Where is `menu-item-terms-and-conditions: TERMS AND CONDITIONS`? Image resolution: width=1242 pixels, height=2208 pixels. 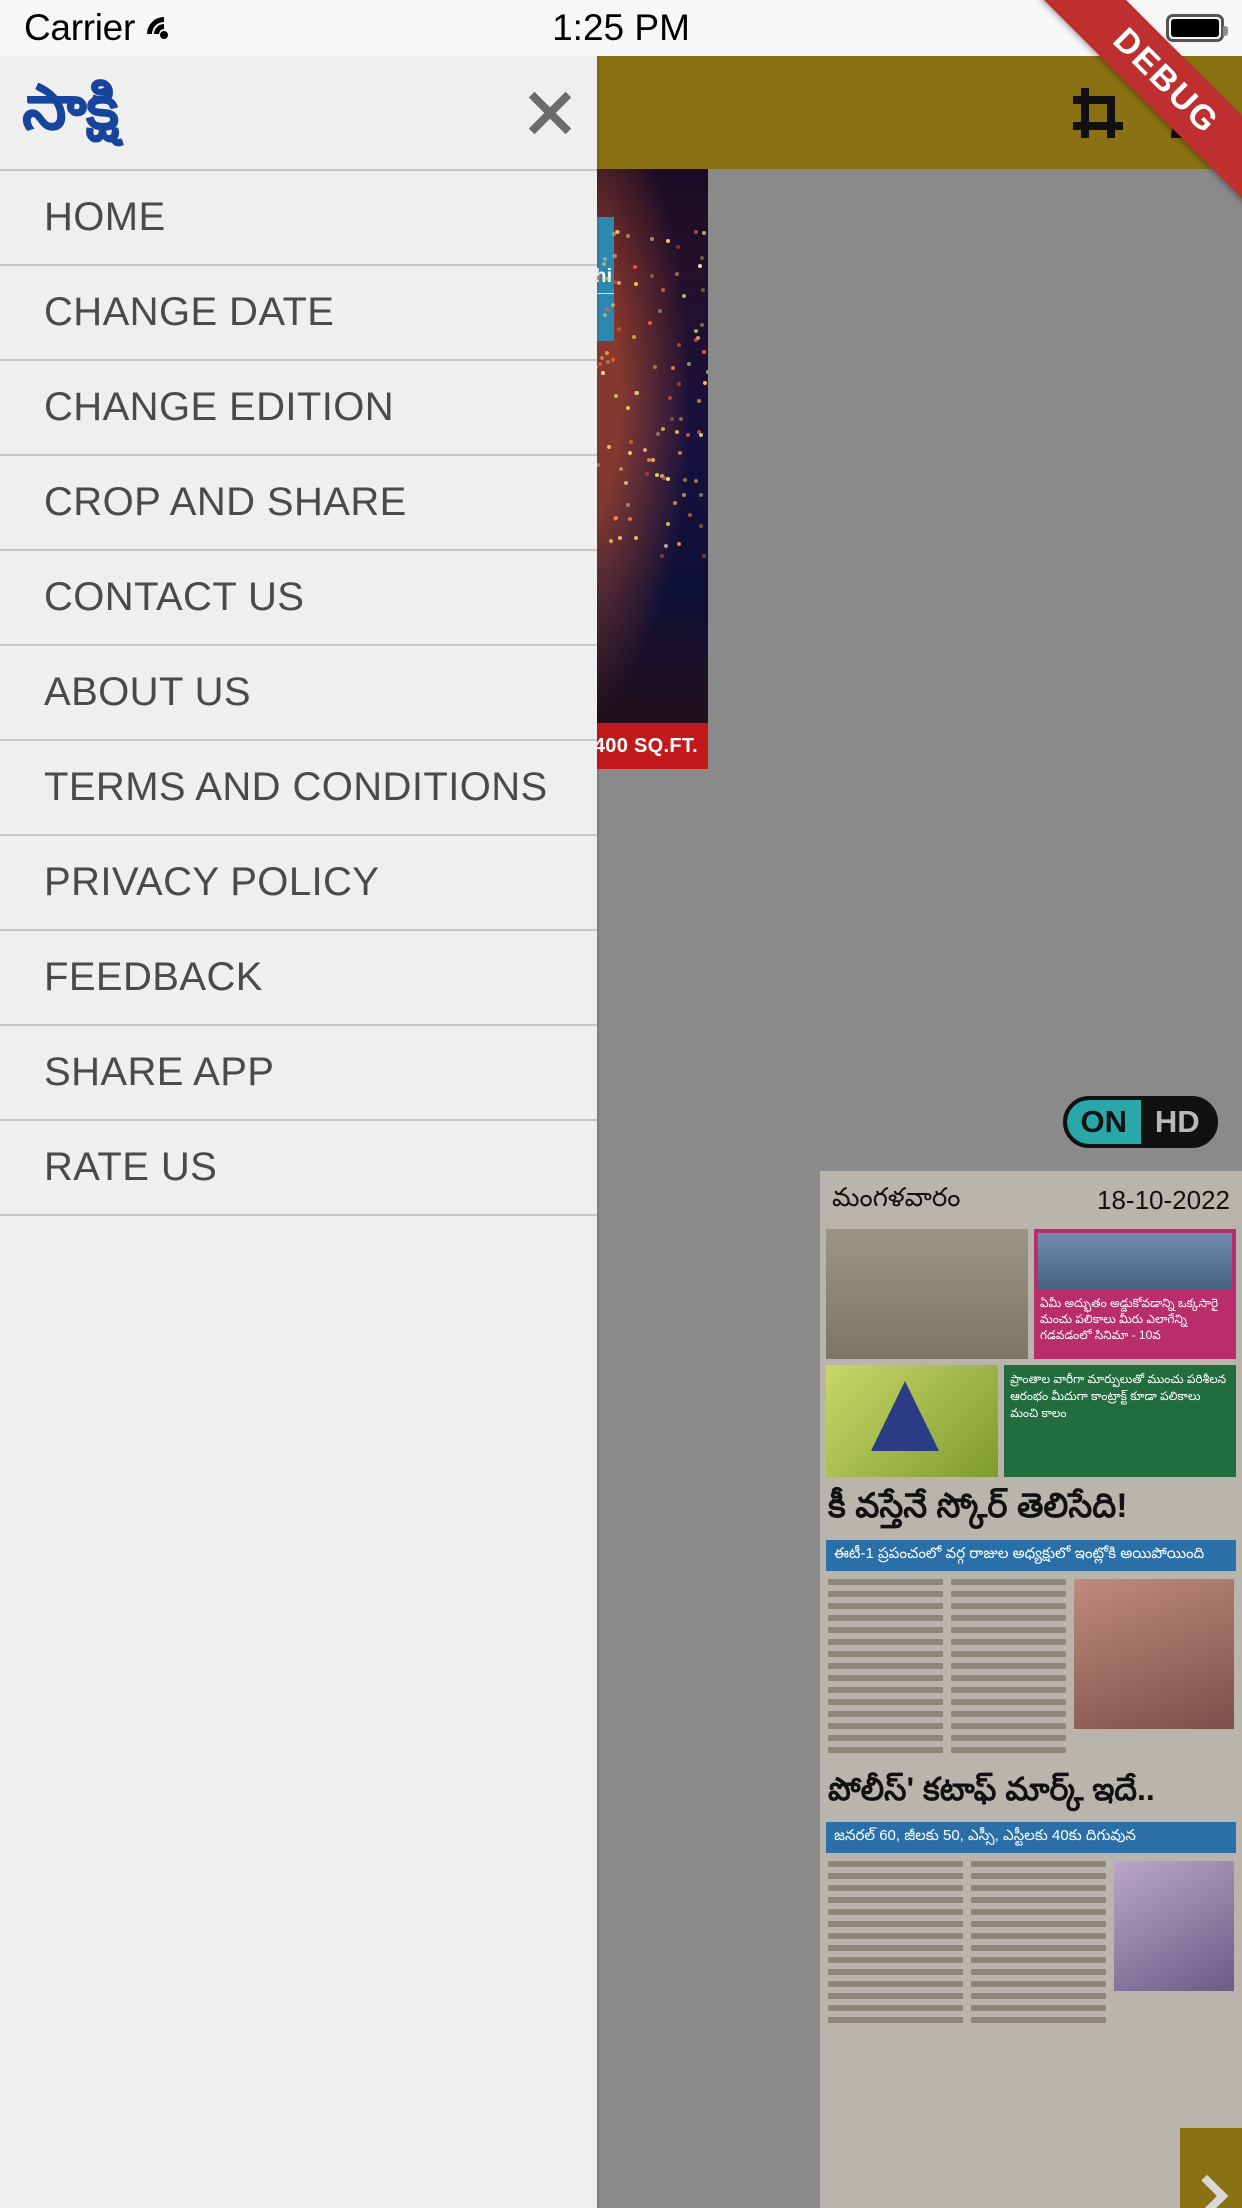 menu-item-terms-and-conditions: TERMS AND CONDITIONS is located at coordinates (298, 788).